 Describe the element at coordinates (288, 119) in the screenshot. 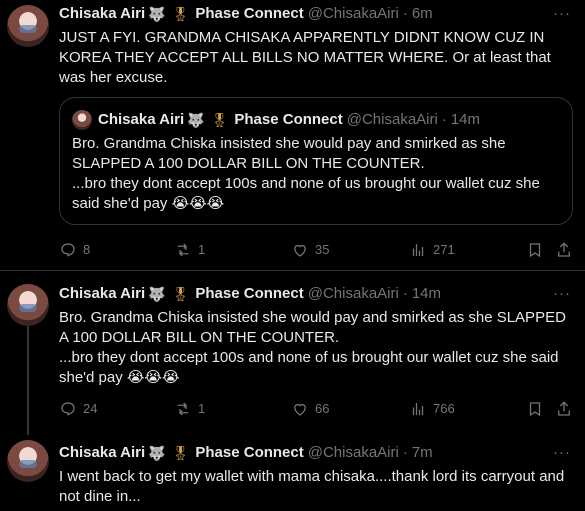

I see `quote-affiliation-label: Phase Connect` at that location.